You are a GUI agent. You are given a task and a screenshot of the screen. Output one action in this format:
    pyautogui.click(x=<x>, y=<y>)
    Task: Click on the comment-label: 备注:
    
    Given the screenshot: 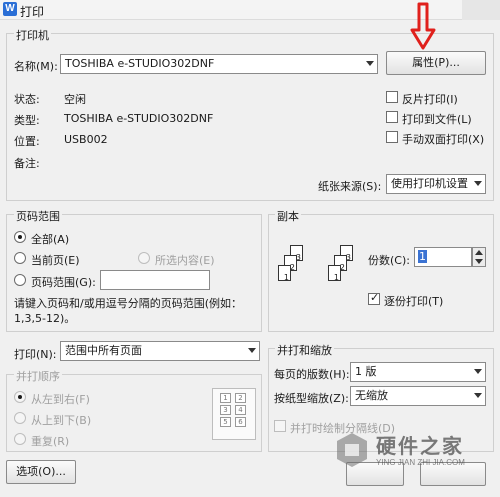 What is the action you would take?
    pyautogui.click(x=27, y=163)
    